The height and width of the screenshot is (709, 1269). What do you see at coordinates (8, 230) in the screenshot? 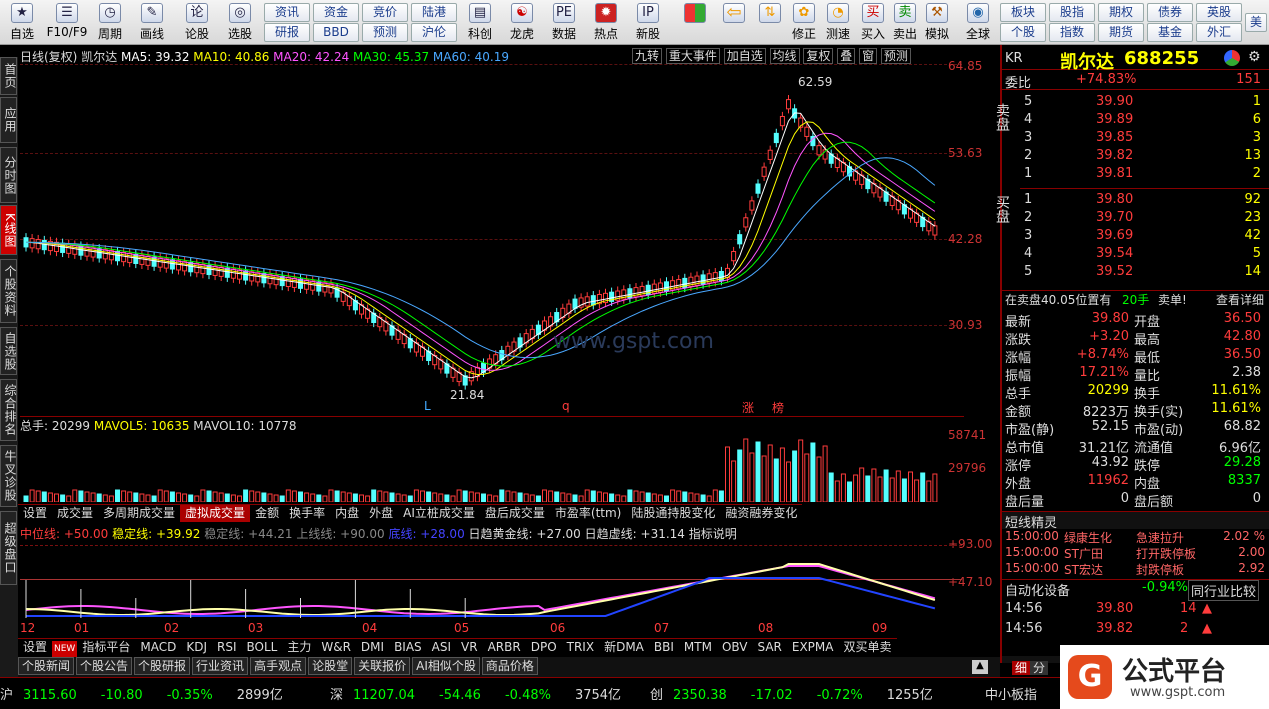
I see `nav-kline: K线图` at bounding box center [8, 230].